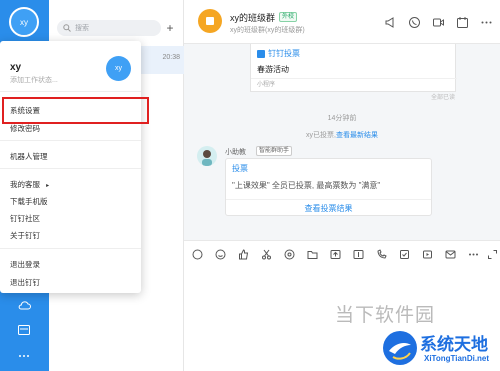  I want to click on menu-item-dingtalk-community: 钉钉社区, so click(25, 218).